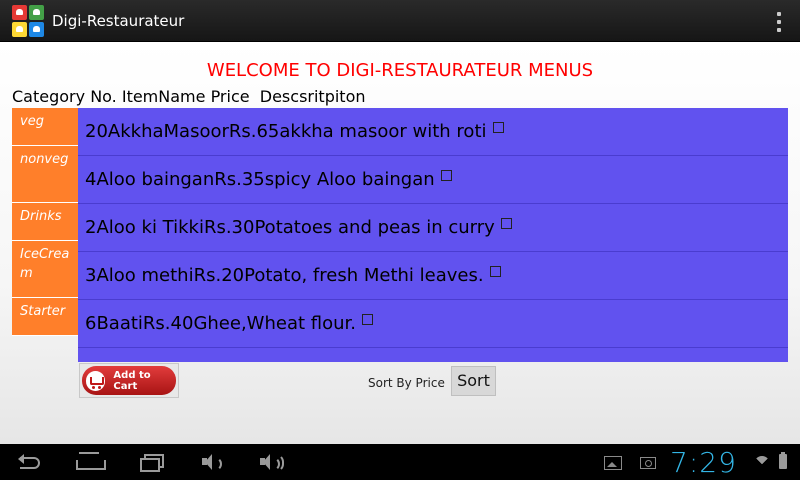 Image resolution: width=800 pixels, height=480 pixels. I want to click on home-icon, so click(91, 462).